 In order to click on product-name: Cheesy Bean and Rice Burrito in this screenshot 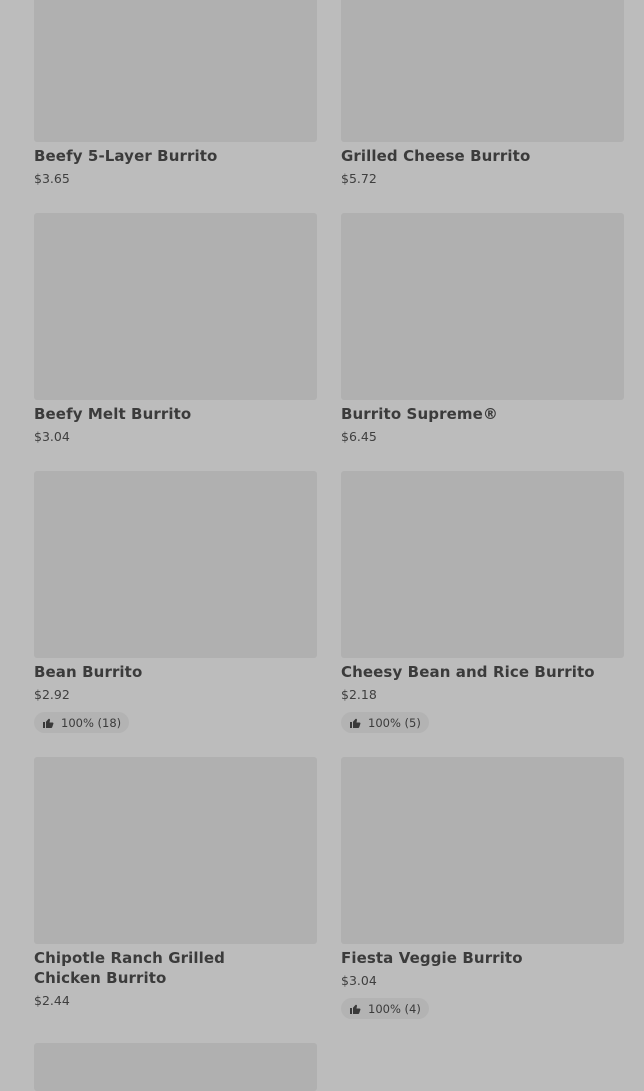, I will do `click(482, 672)`.